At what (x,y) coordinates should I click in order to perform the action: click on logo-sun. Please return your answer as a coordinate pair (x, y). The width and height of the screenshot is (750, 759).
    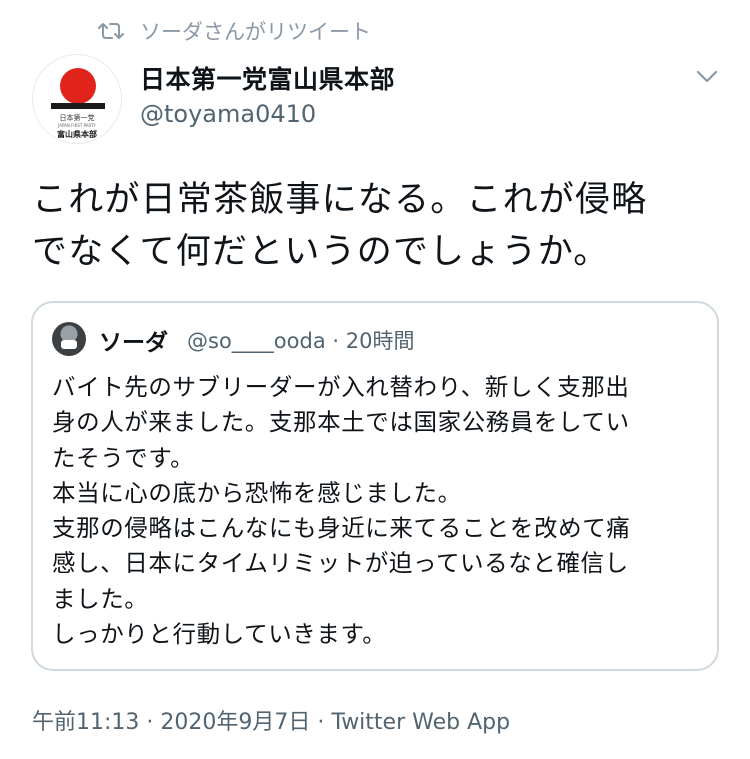
    Looking at the image, I should click on (78, 86).